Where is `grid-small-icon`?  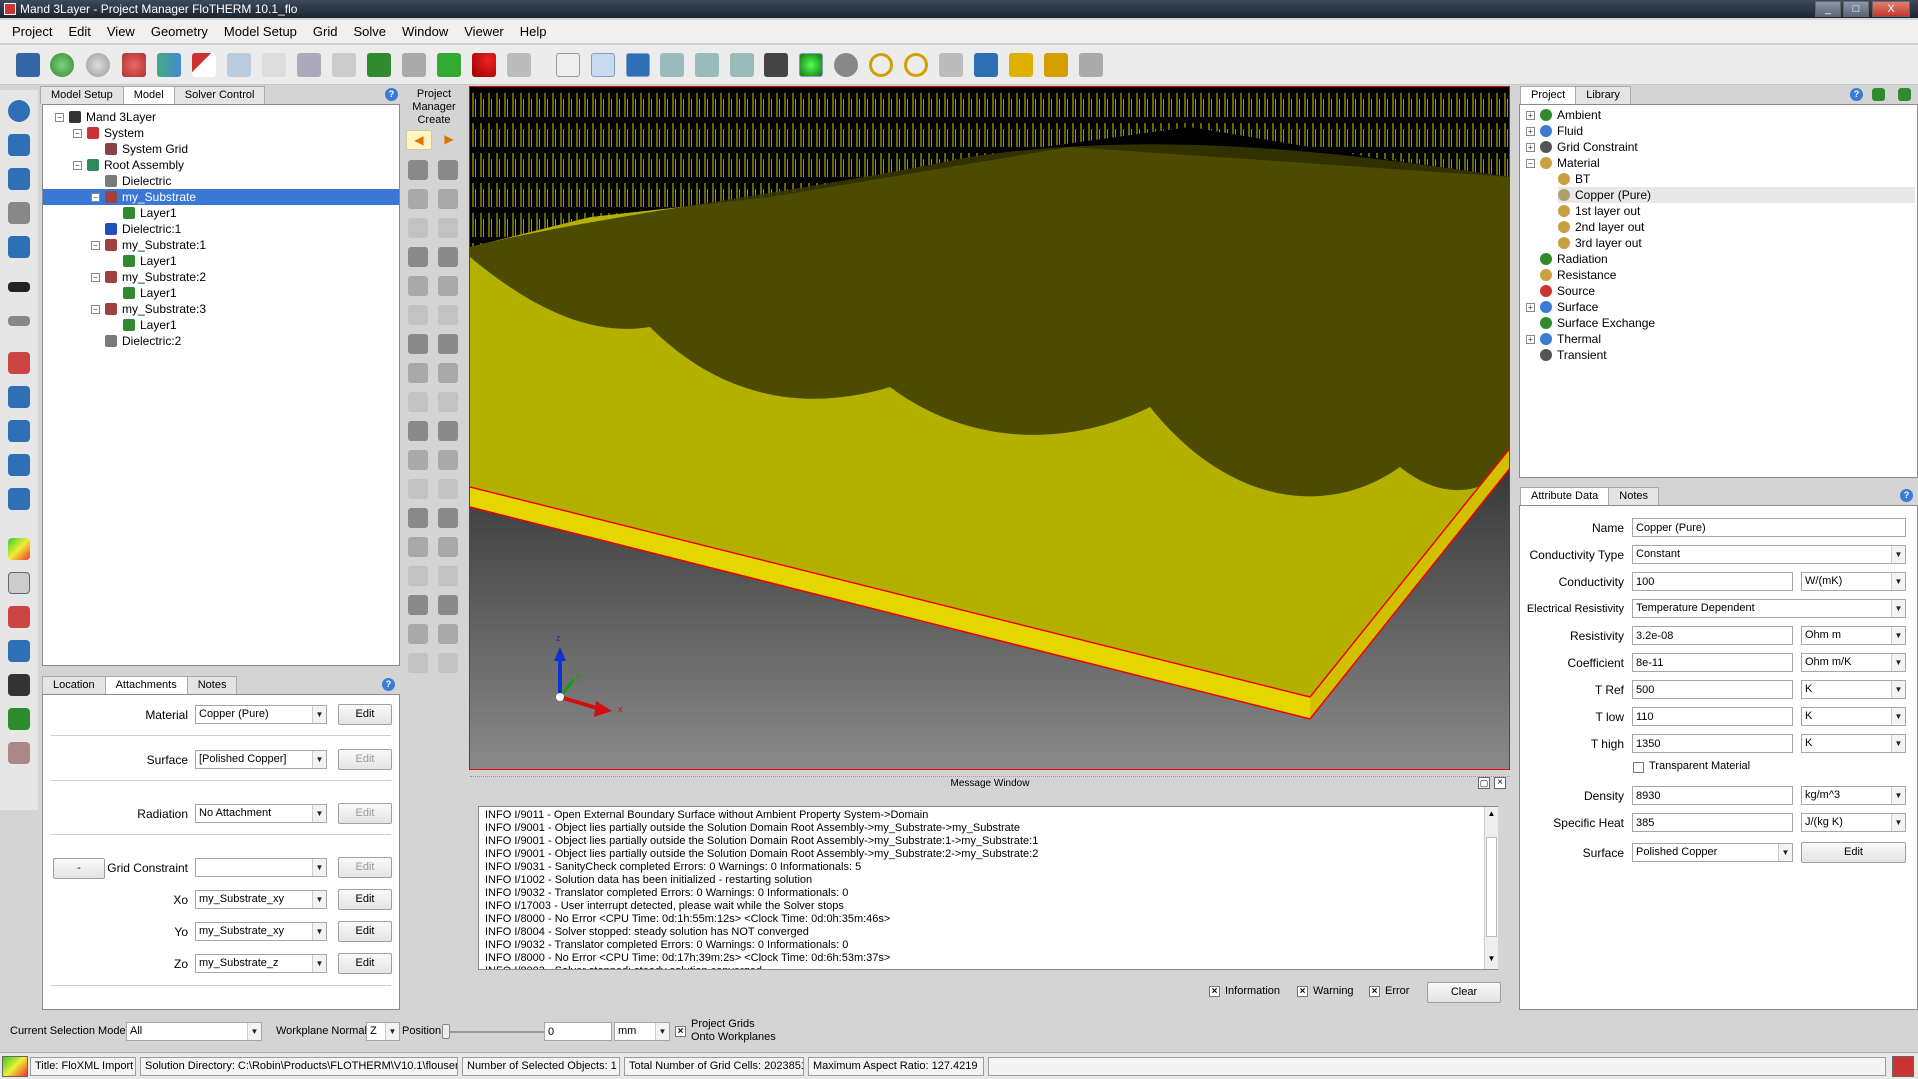 grid-small-icon is located at coordinates (19, 397).